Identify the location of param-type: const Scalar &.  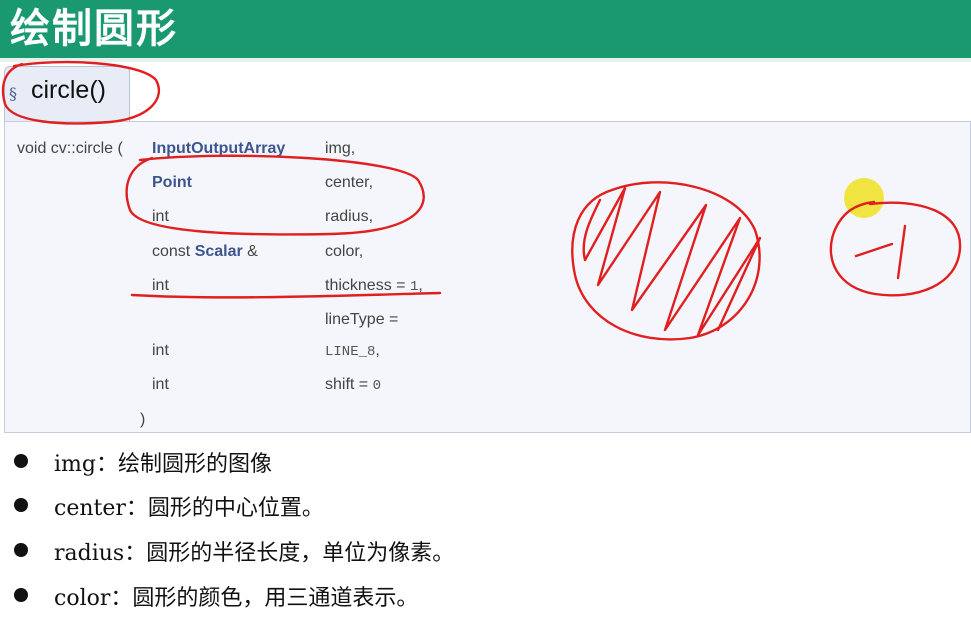
(205, 252).